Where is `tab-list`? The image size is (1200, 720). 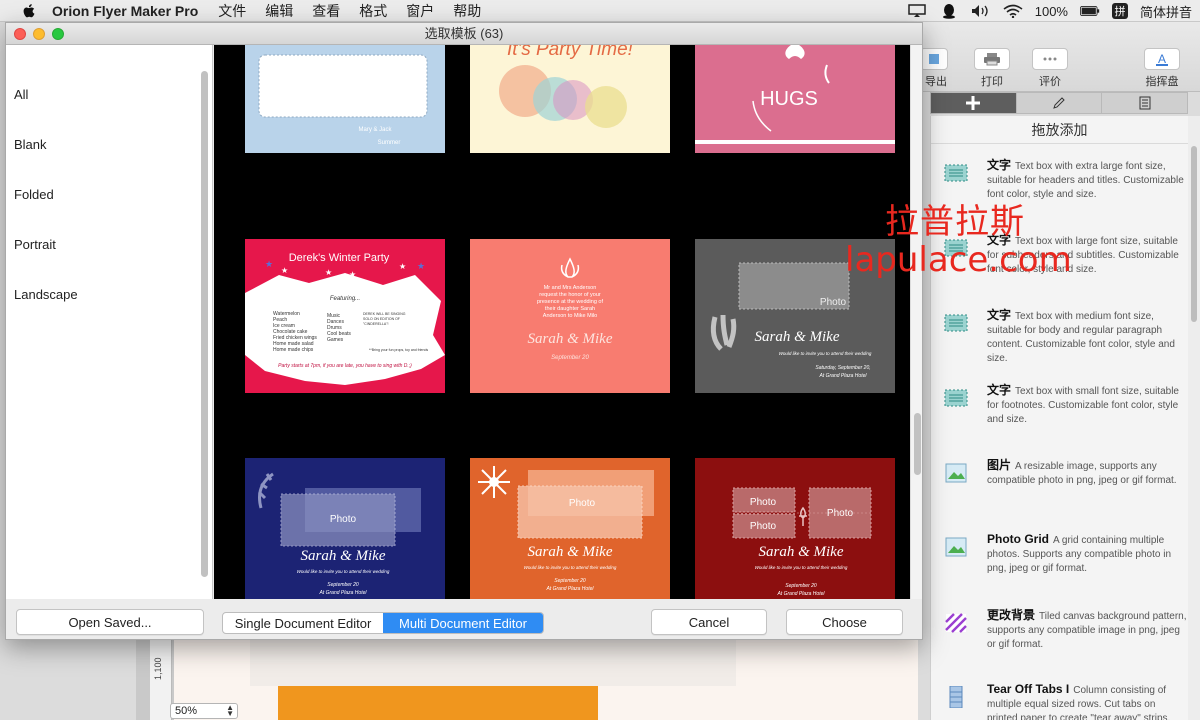
tab-list is located at coordinates (1144, 103).